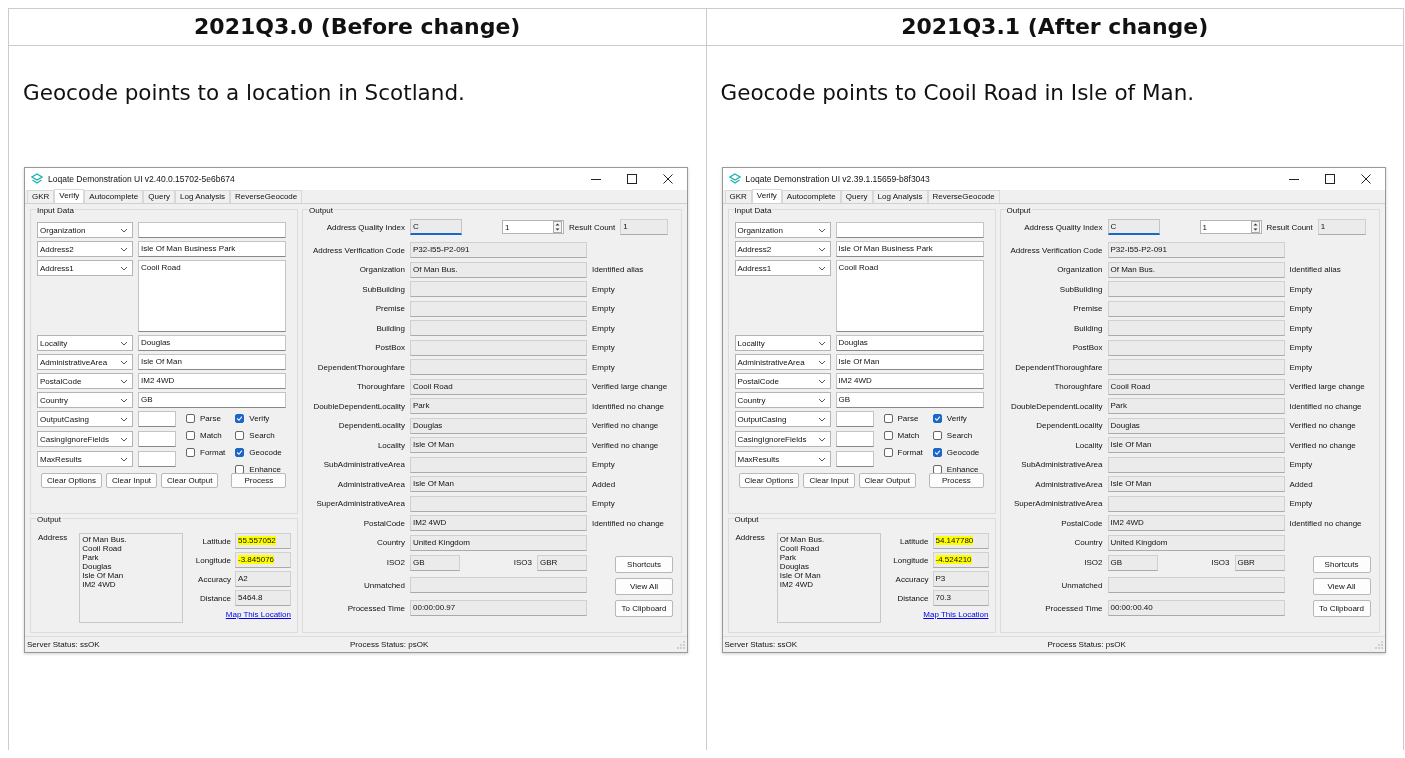 The height and width of the screenshot is (758, 1405). What do you see at coordinates (838, 179) in the screenshot?
I see `window-title: Loqate Demonstration UI v2.39.1.15659-b8f3043` at bounding box center [838, 179].